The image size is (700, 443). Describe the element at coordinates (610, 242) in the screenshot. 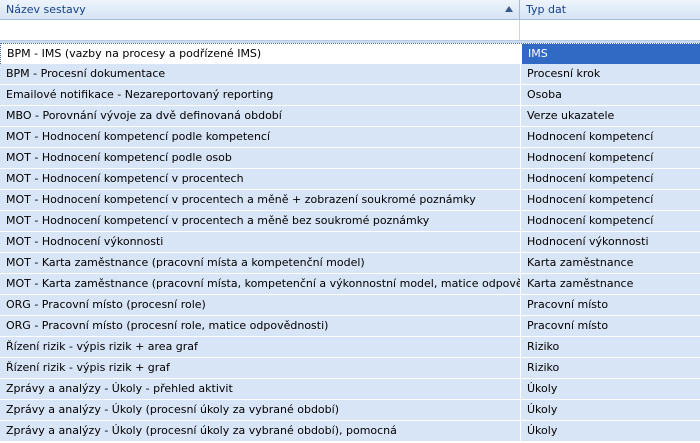

I see `cell-data-type: Hodnocení výkonnosti` at that location.